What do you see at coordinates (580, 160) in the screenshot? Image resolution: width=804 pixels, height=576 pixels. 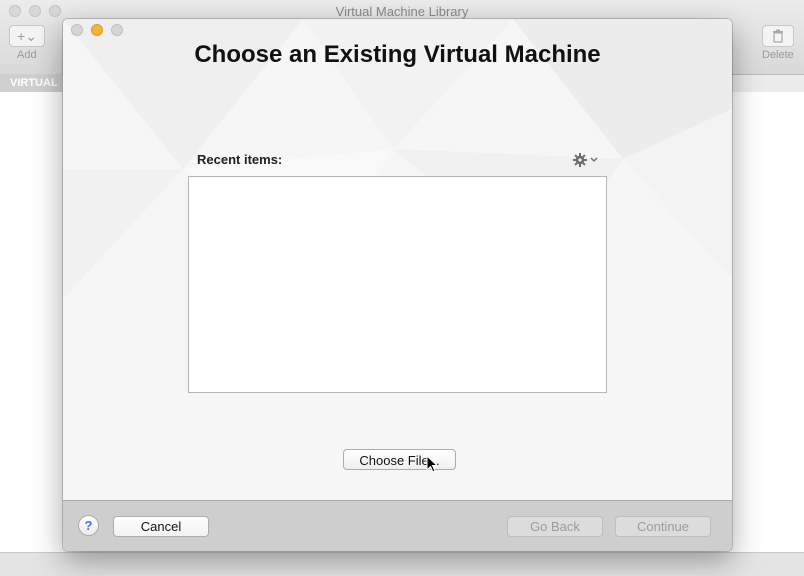 I see `gear-icon` at bounding box center [580, 160].